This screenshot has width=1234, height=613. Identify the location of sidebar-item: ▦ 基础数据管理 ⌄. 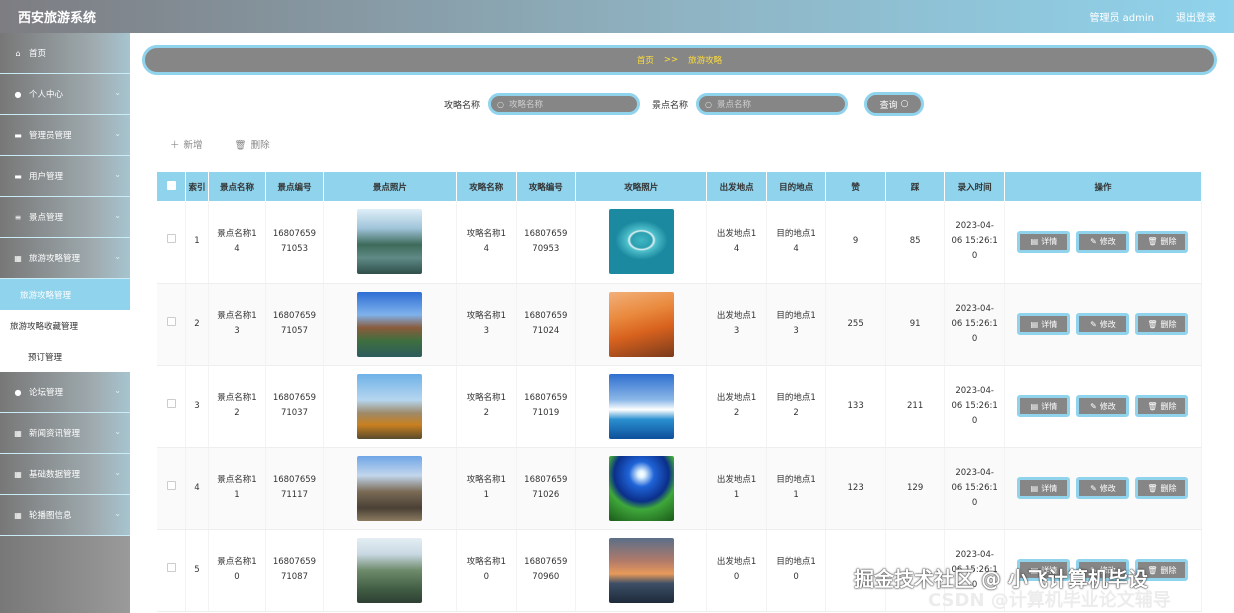
(65, 474).